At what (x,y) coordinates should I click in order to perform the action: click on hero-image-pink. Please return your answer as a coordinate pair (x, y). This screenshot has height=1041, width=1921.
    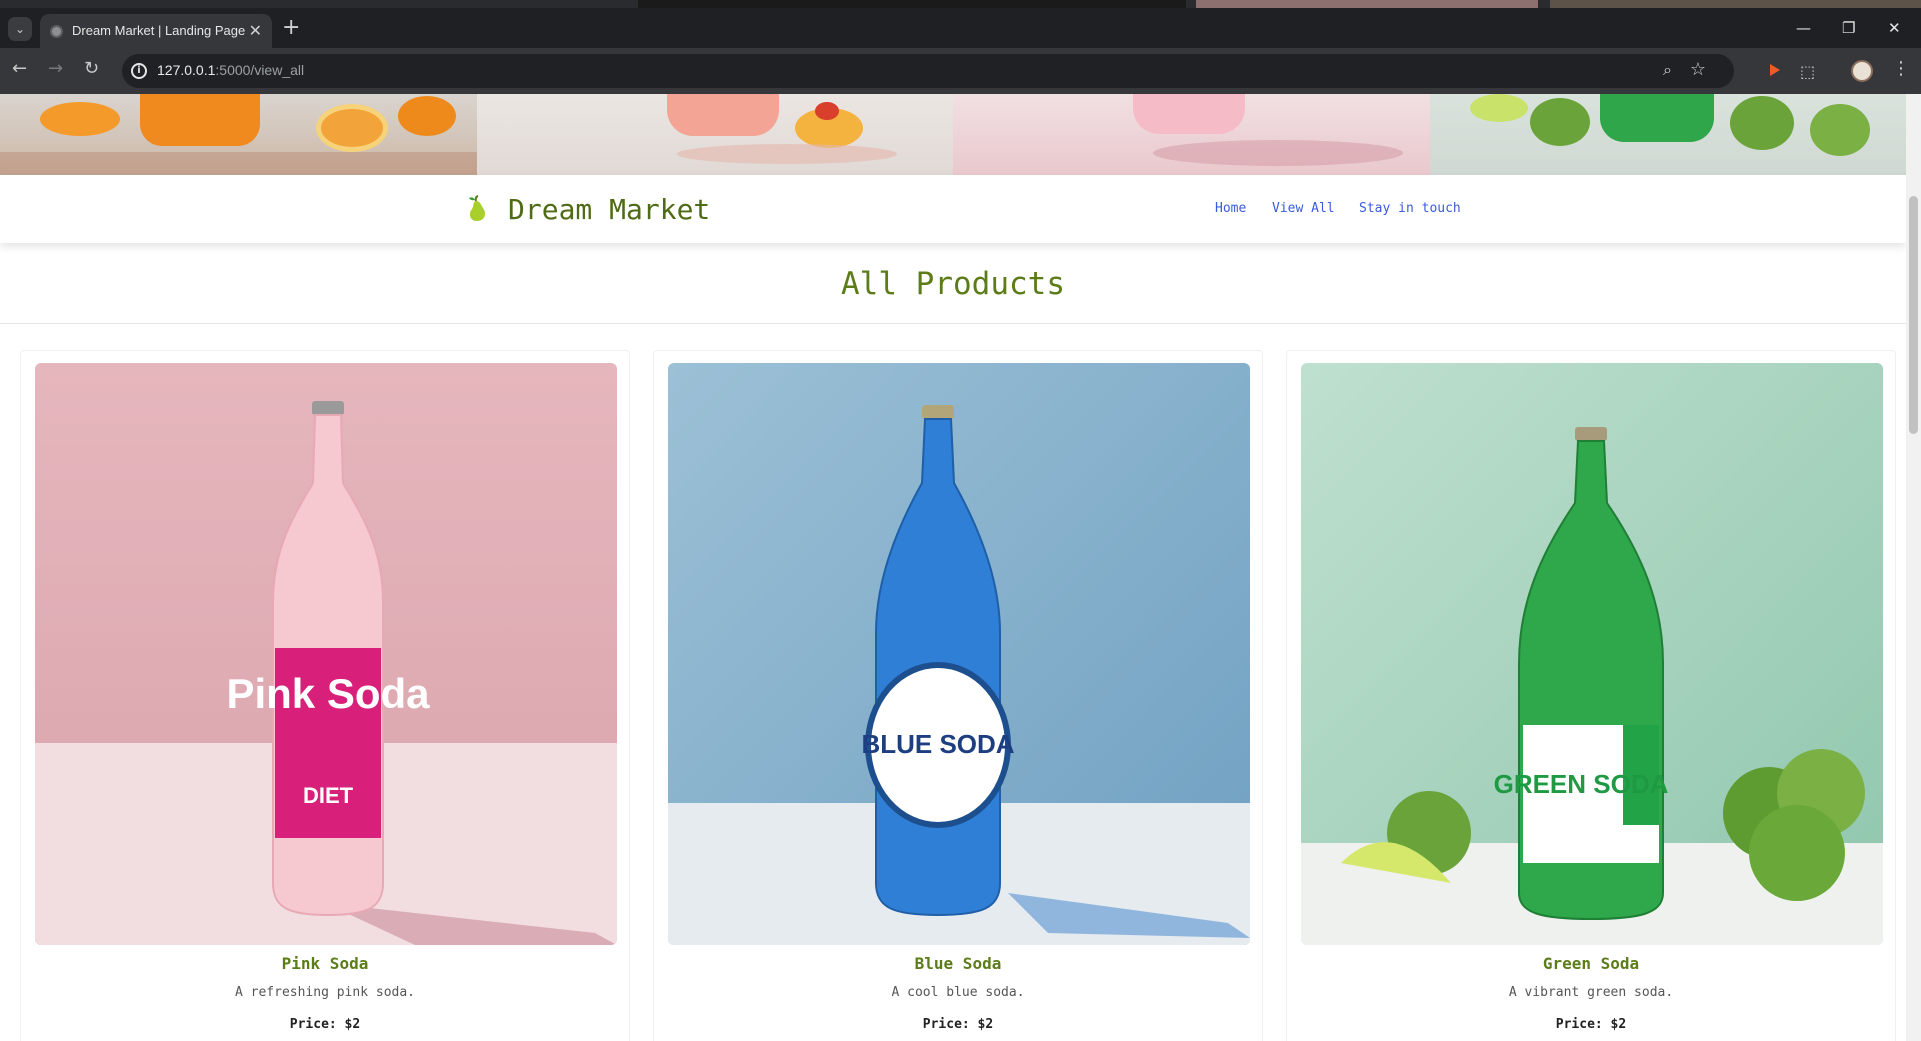
    Looking at the image, I should click on (1191, 134).